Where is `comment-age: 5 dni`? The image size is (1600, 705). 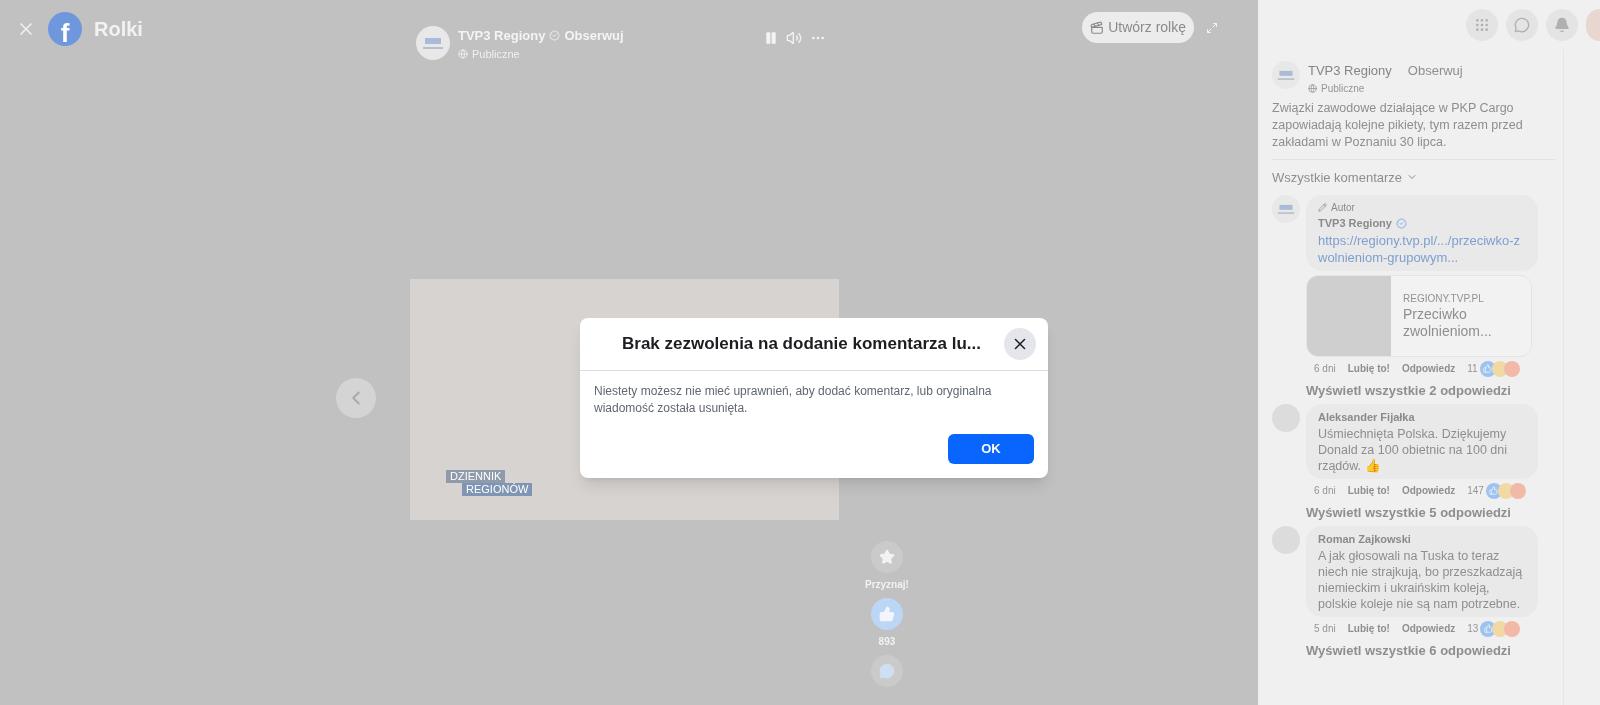 comment-age: 5 dni is located at coordinates (1325, 629).